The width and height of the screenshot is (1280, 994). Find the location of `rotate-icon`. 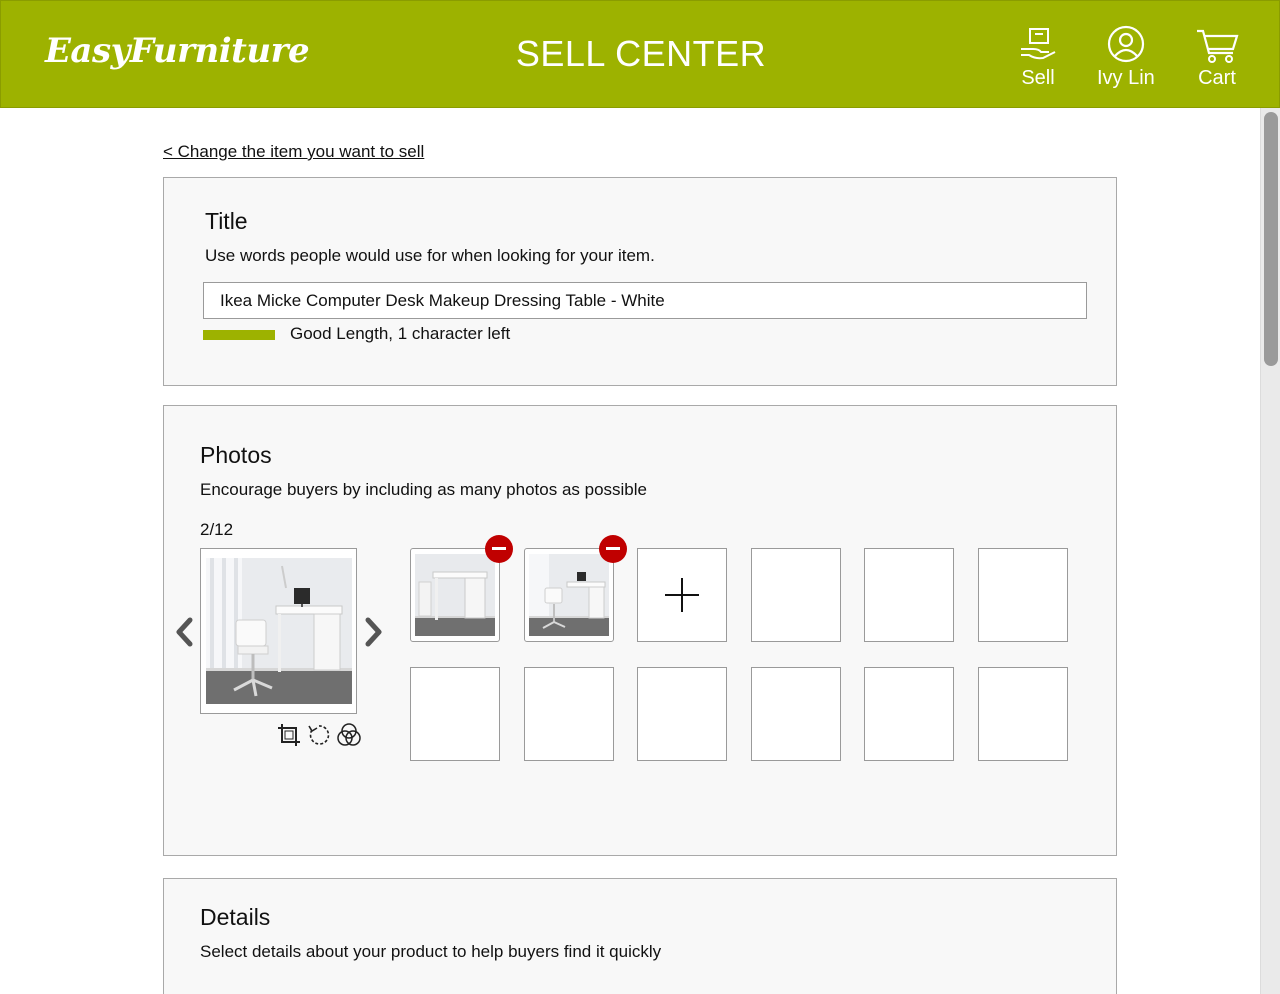

rotate-icon is located at coordinates (319, 735).